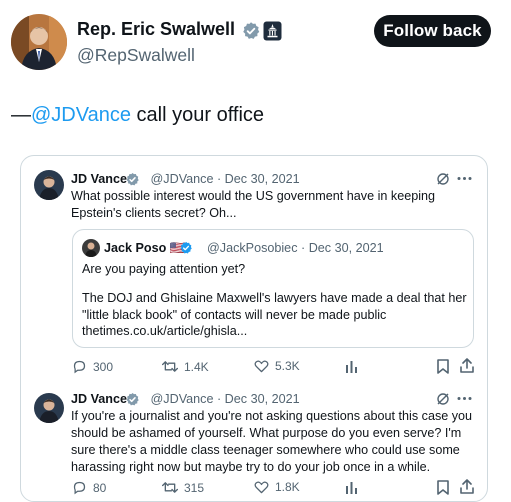 Image resolution: width=511 pixels, height=502 pixels. What do you see at coordinates (135, 248) in the screenshot?
I see `inner-author-name: Jack Poso` at bounding box center [135, 248].